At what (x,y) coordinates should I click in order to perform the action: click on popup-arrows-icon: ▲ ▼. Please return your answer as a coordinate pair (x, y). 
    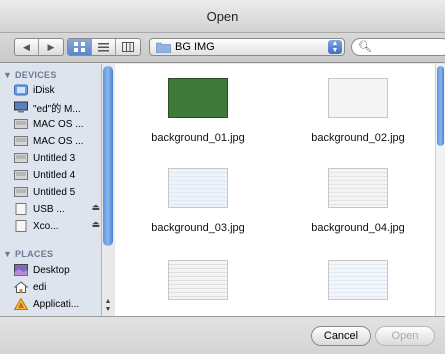
    Looking at the image, I should click on (335, 47).